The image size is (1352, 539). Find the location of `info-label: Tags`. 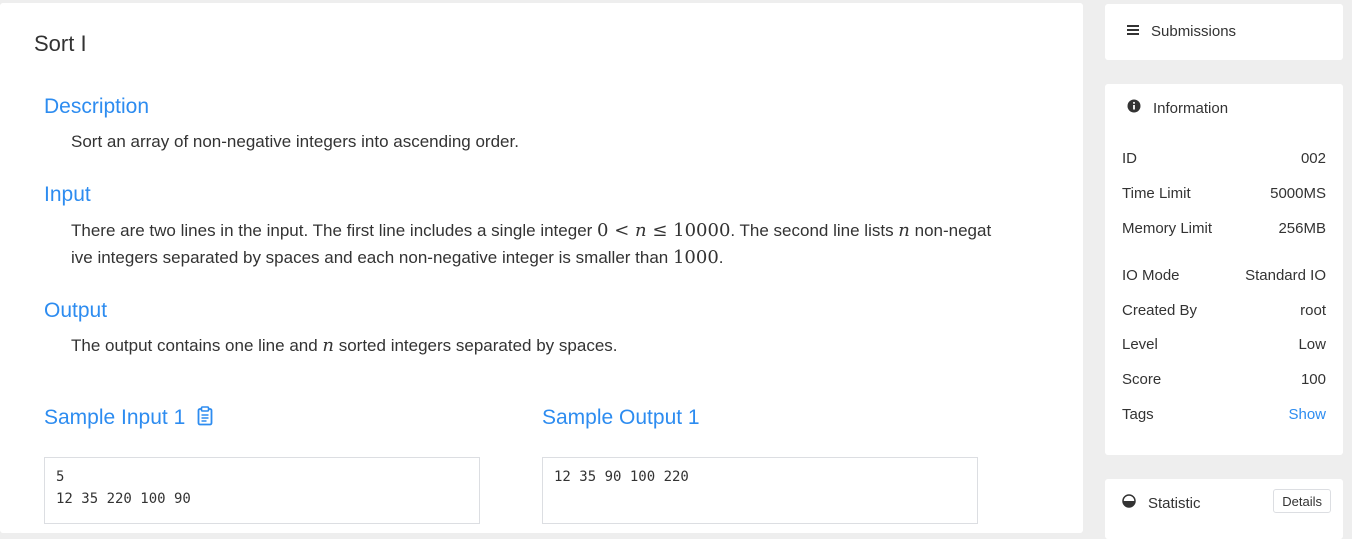

info-label: Tags is located at coordinates (1138, 414).